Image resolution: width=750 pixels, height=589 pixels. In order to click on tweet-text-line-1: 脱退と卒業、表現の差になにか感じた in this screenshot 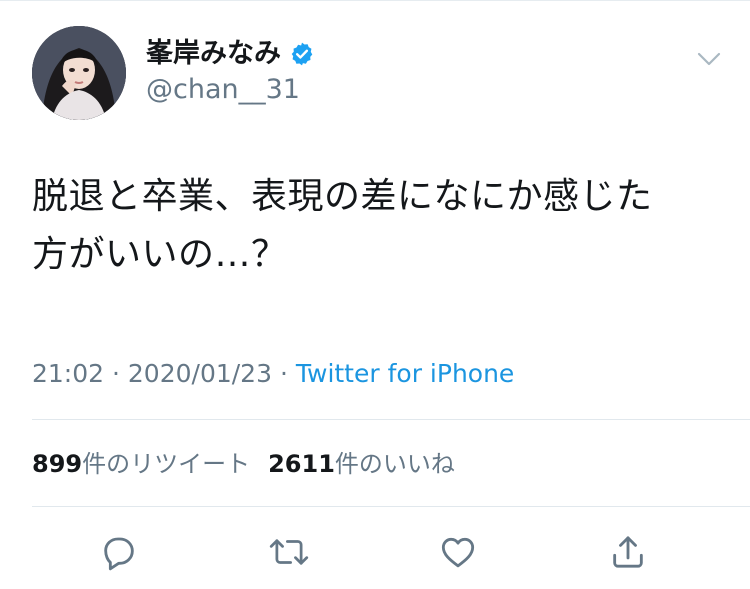, I will do `click(342, 196)`.